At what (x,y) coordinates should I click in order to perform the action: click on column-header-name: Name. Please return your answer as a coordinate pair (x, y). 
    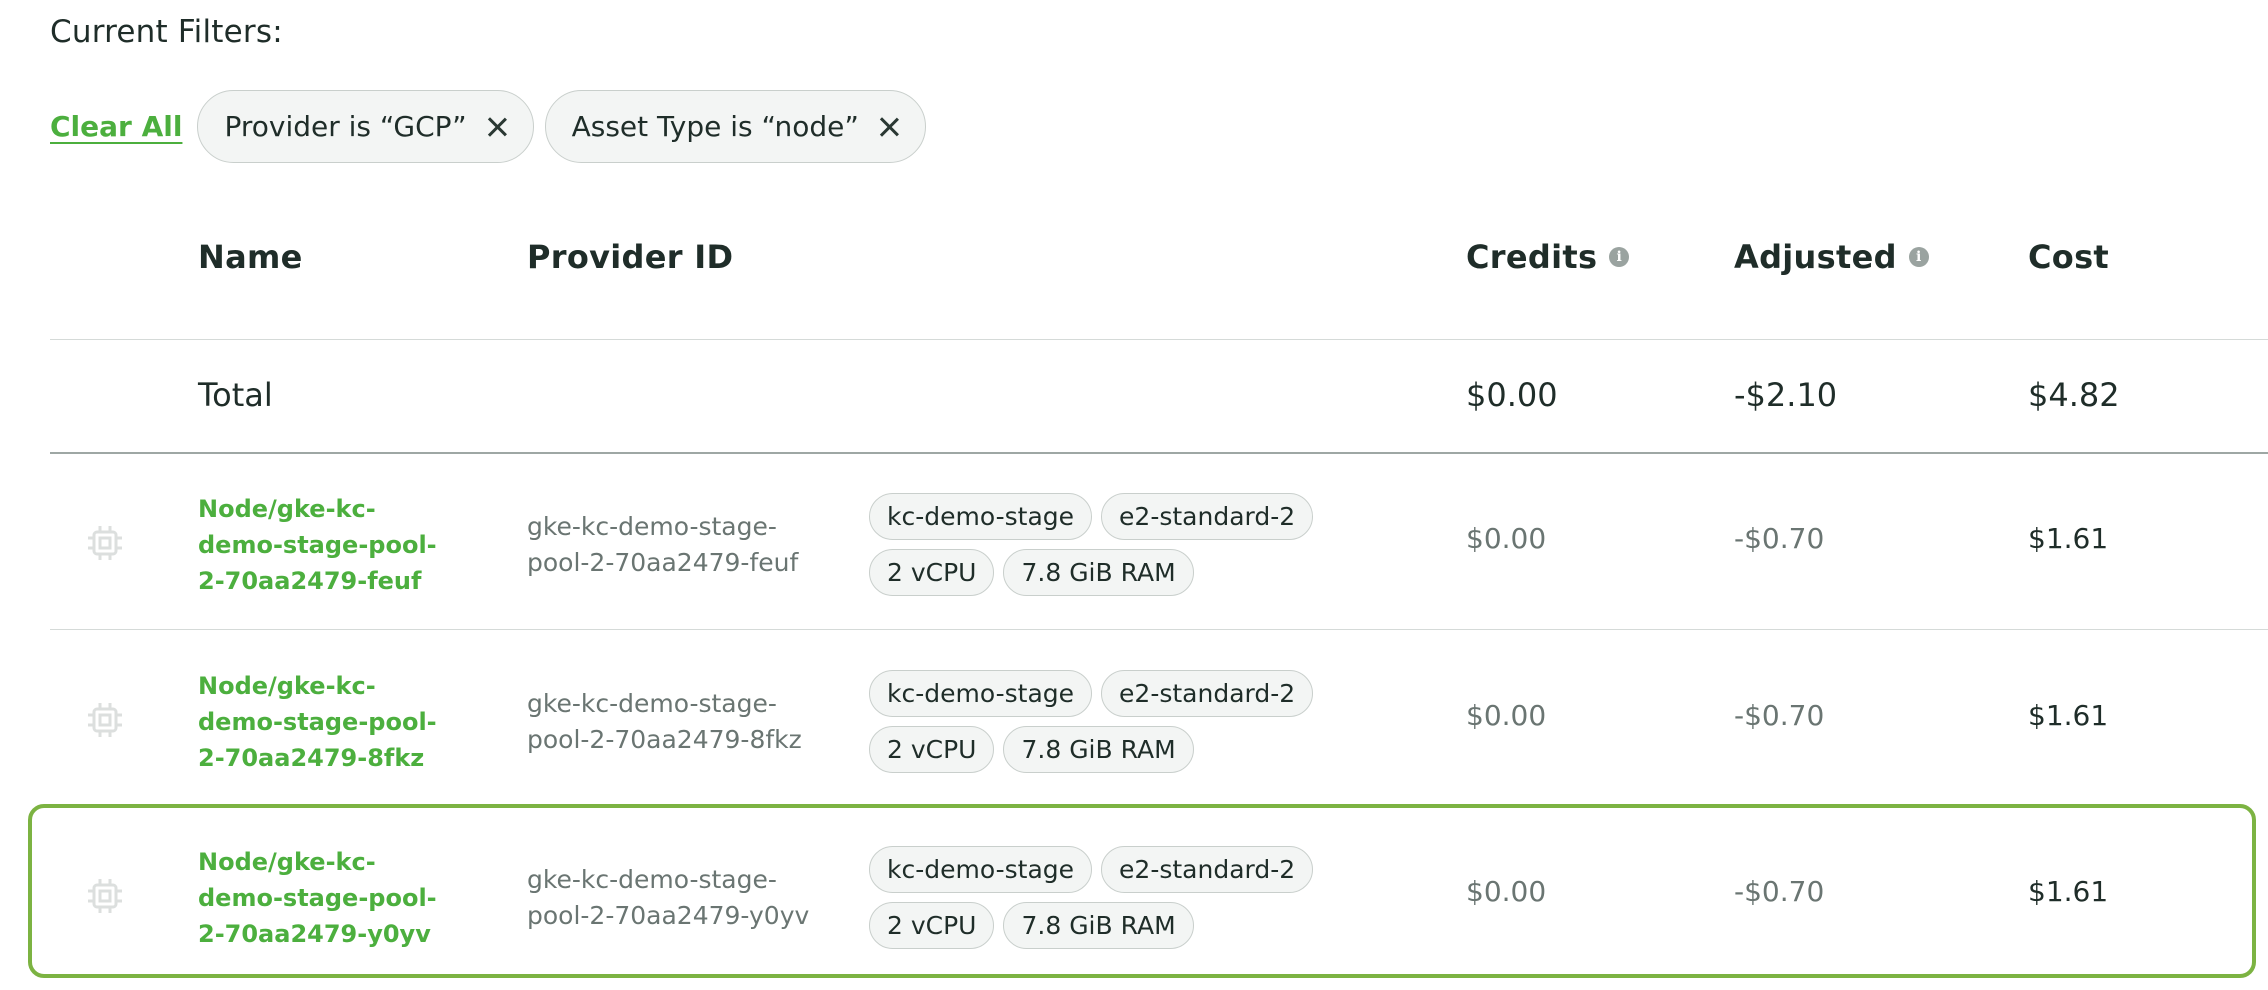
    Looking at the image, I should click on (250, 257).